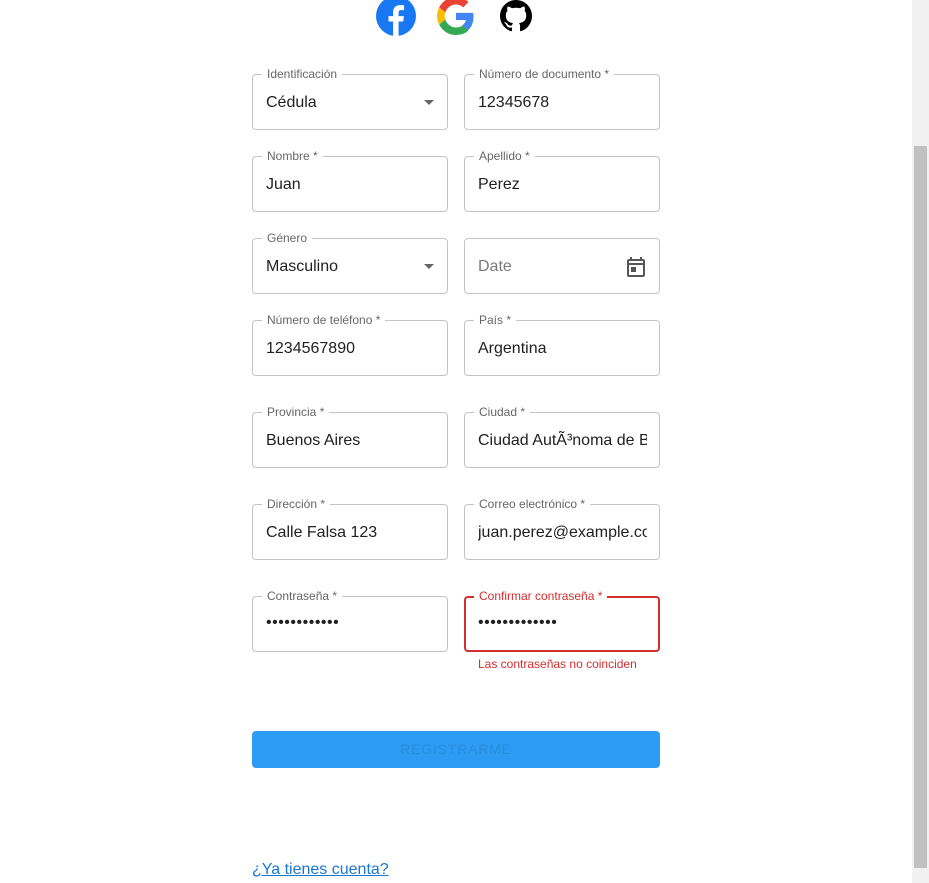 The height and width of the screenshot is (883, 929). I want to click on date-field: Date, so click(562, 266).